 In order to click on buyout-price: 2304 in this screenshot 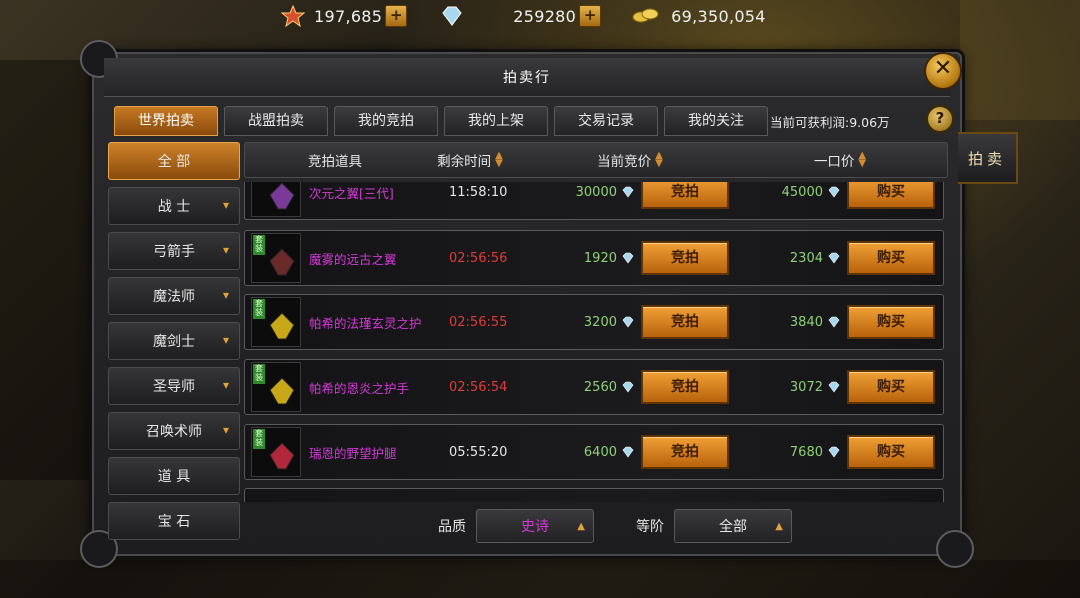, I will do `click(806, 258)`.